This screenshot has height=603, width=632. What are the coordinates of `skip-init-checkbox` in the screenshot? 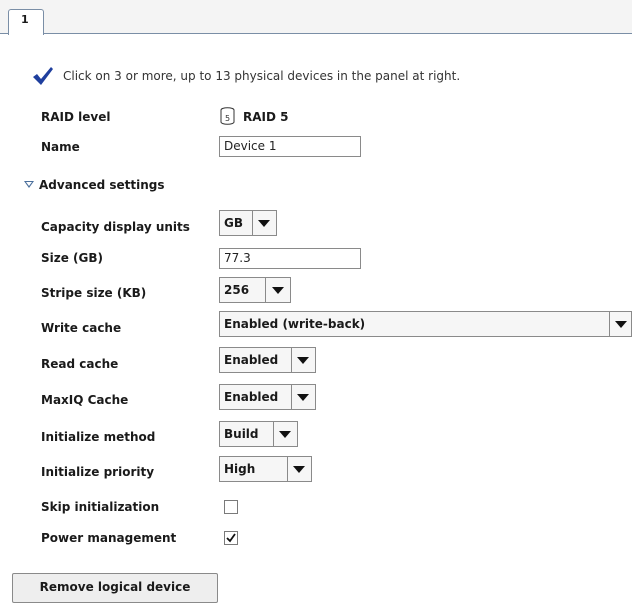 It's located at (231, 507).